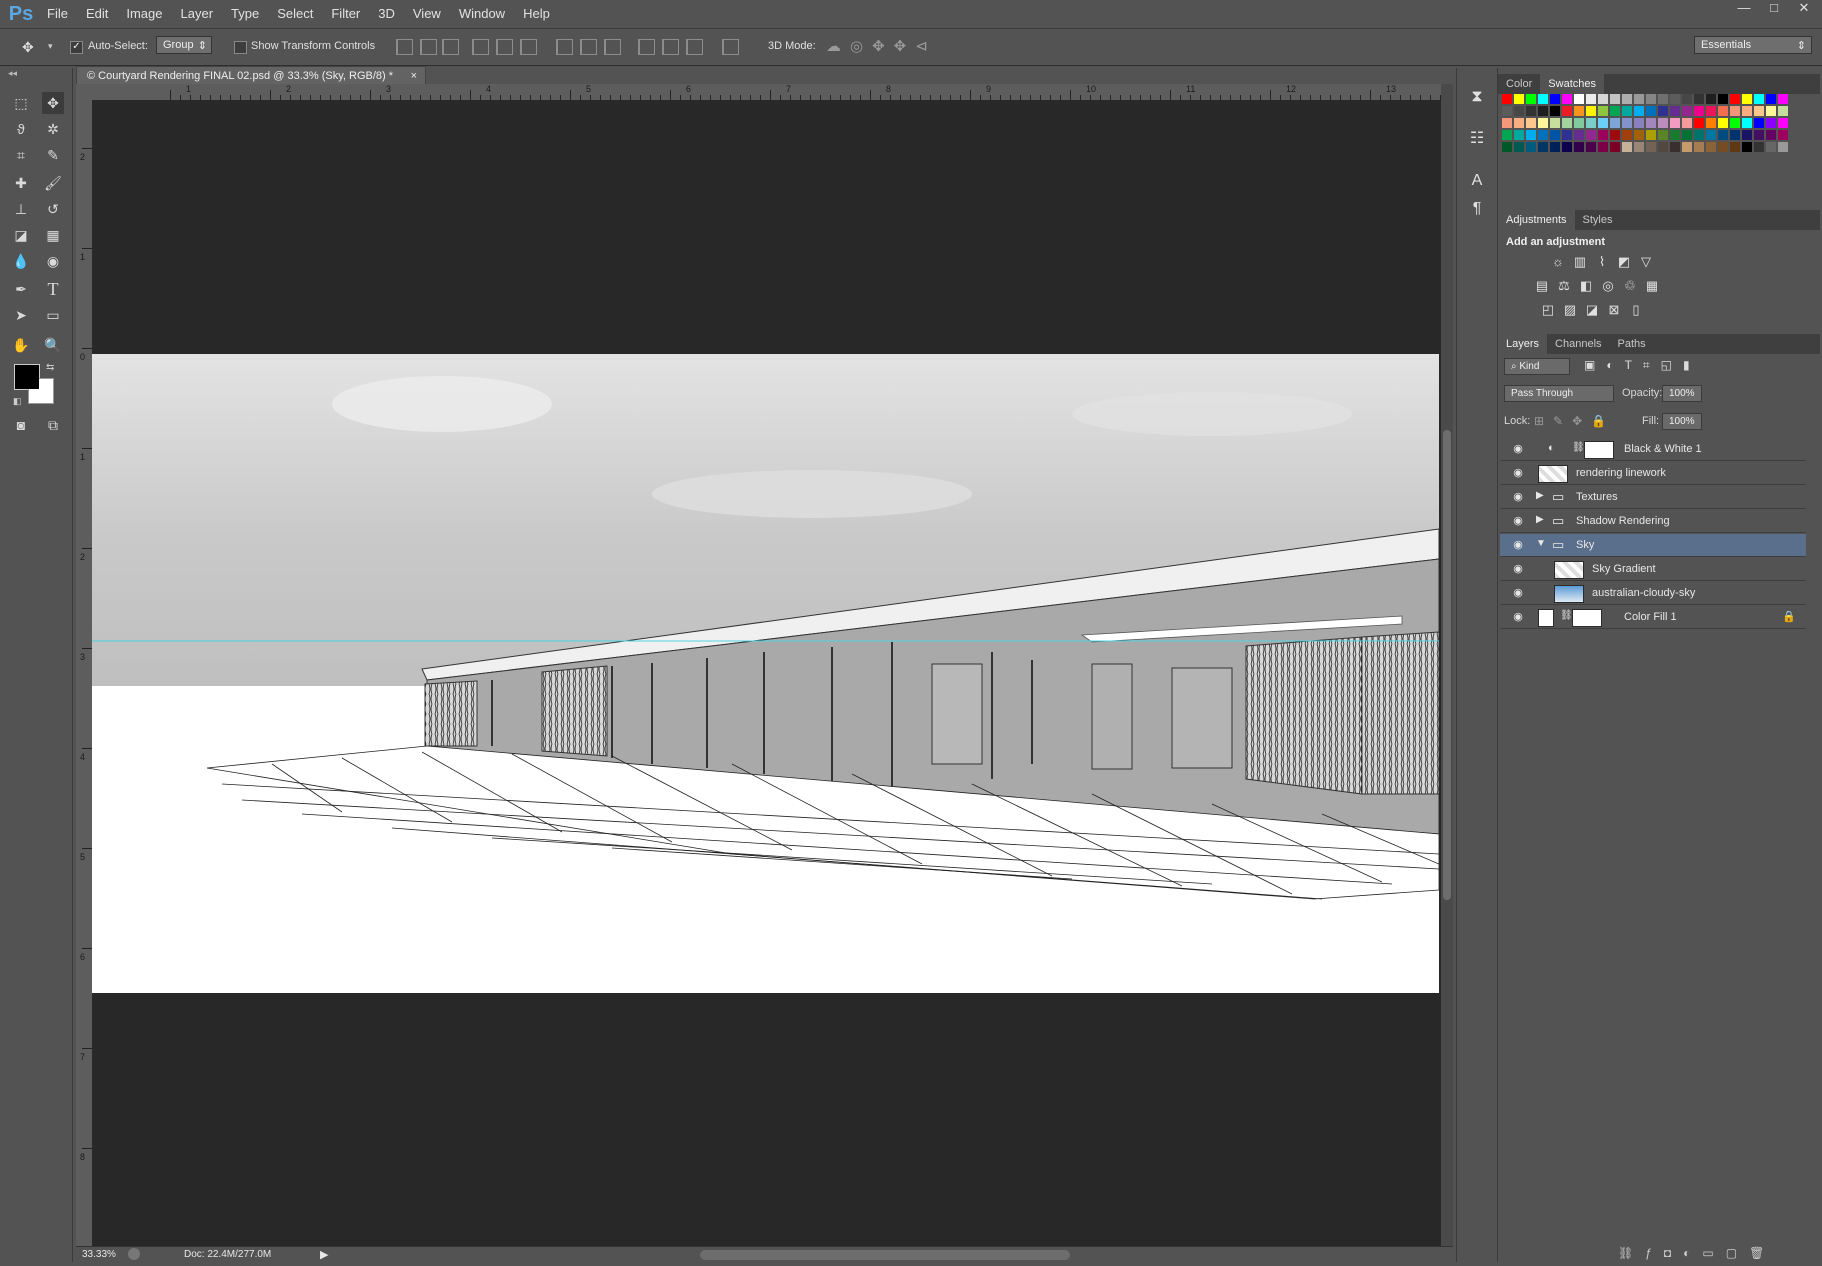 The width and height of the screenshot is (1822, 1266). I want to click on gradient-map-icon: ▯, so click(1636, 310).